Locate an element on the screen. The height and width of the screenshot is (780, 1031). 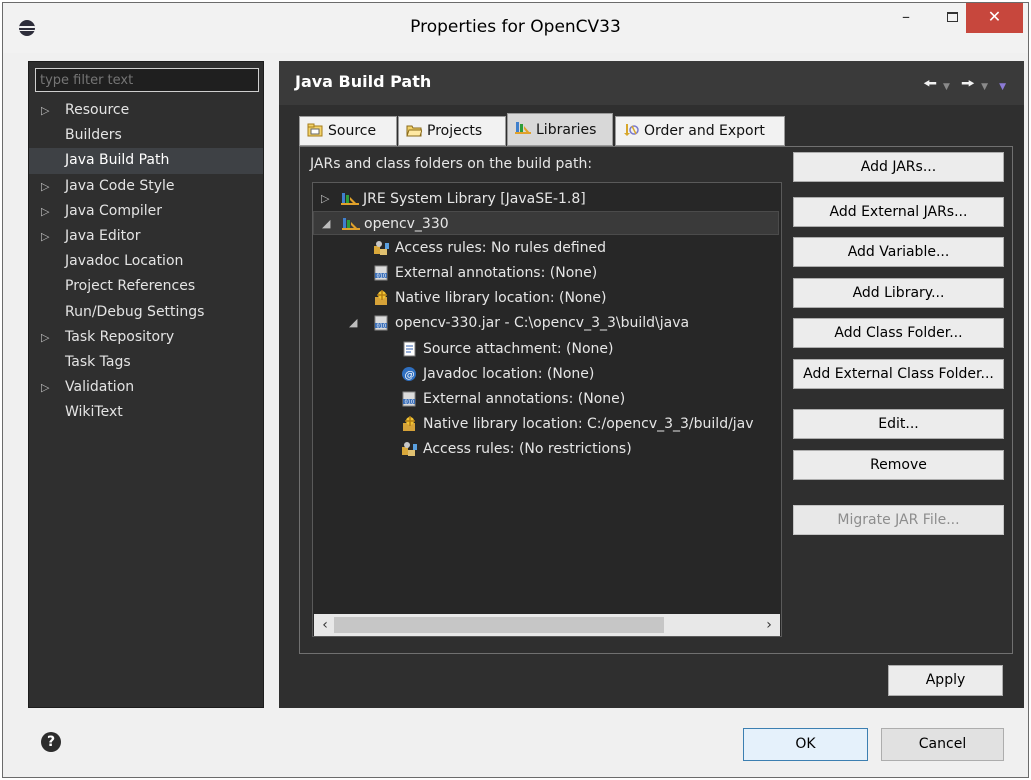
sidebar-item-java-editor: ▷ Java Editor is located at coordinates (146, 236).